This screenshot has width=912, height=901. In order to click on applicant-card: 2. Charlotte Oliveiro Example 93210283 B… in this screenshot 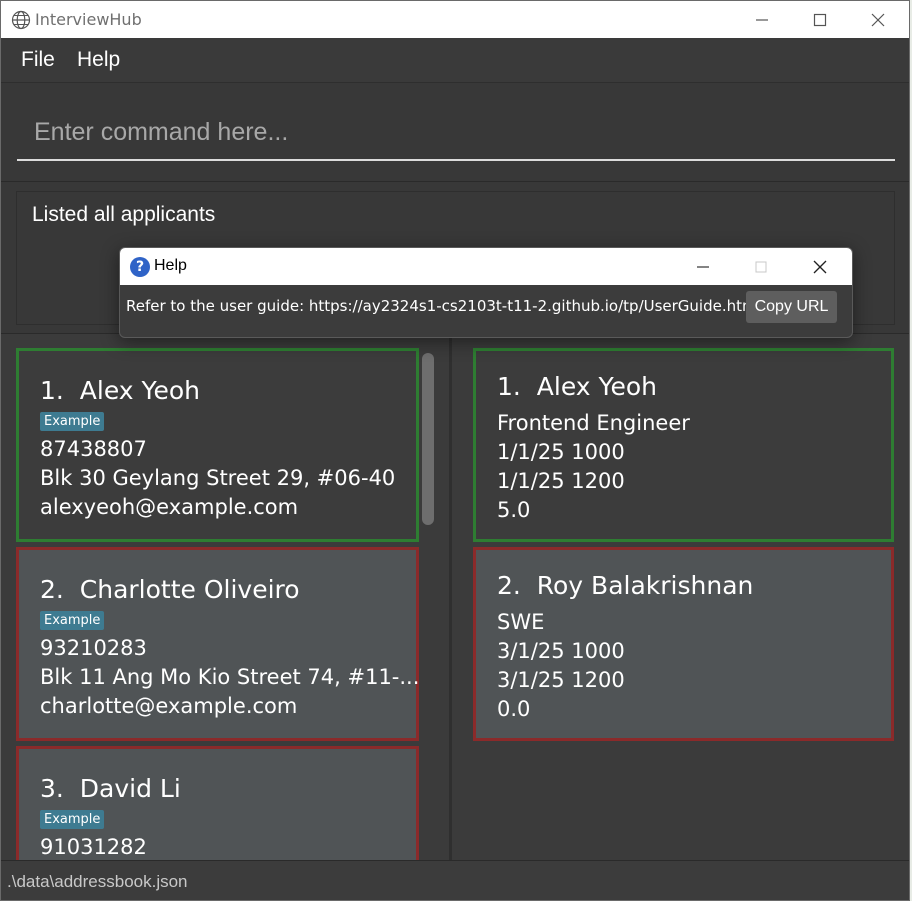, I will do `click(217, 644)`.